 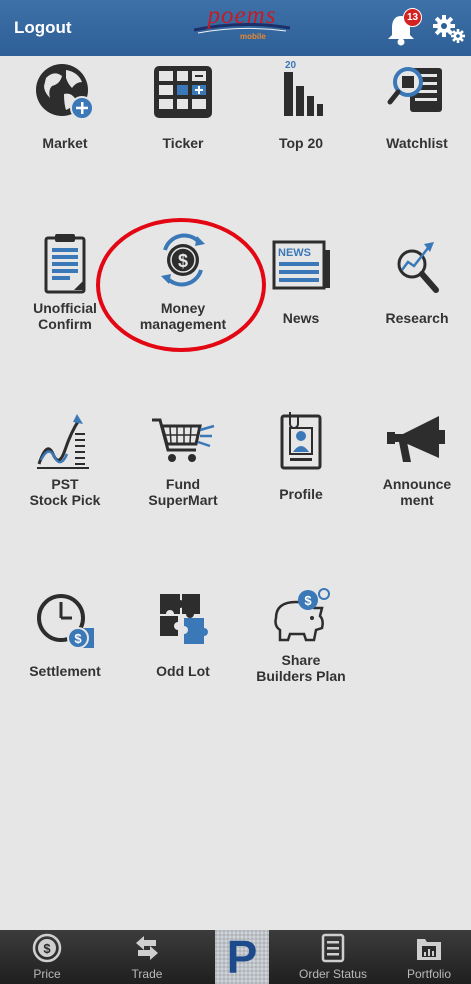 I want to click on tile-watchlist: Watchlist, so click(x=414, y=106).